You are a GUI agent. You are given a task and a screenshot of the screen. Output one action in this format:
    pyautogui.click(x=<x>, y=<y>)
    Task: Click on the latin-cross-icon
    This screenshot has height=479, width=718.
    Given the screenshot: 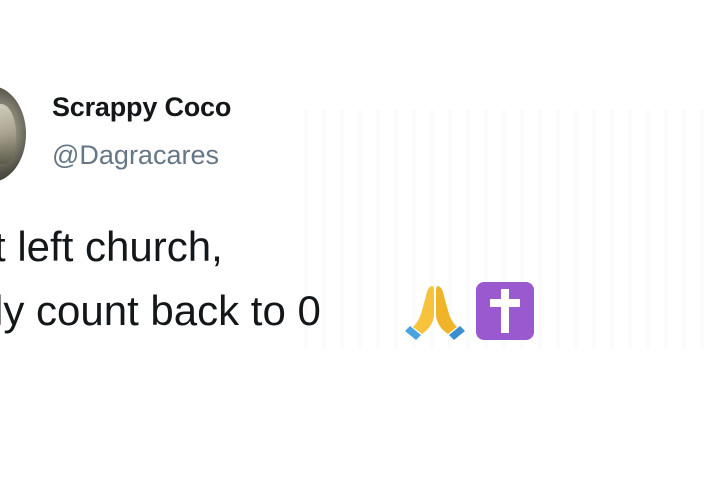 What is the action you would take?
    pyautogui.click(x=505, y=311)
    